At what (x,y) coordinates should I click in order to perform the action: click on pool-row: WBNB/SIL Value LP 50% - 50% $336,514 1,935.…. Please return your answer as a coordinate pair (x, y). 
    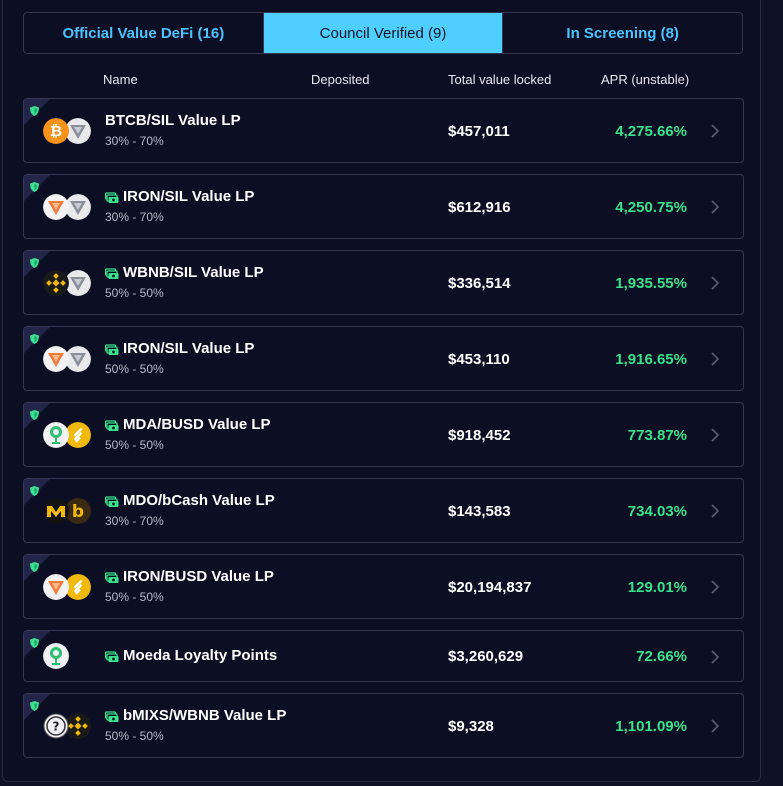
    Looking at the image, I should click on (383, 282).